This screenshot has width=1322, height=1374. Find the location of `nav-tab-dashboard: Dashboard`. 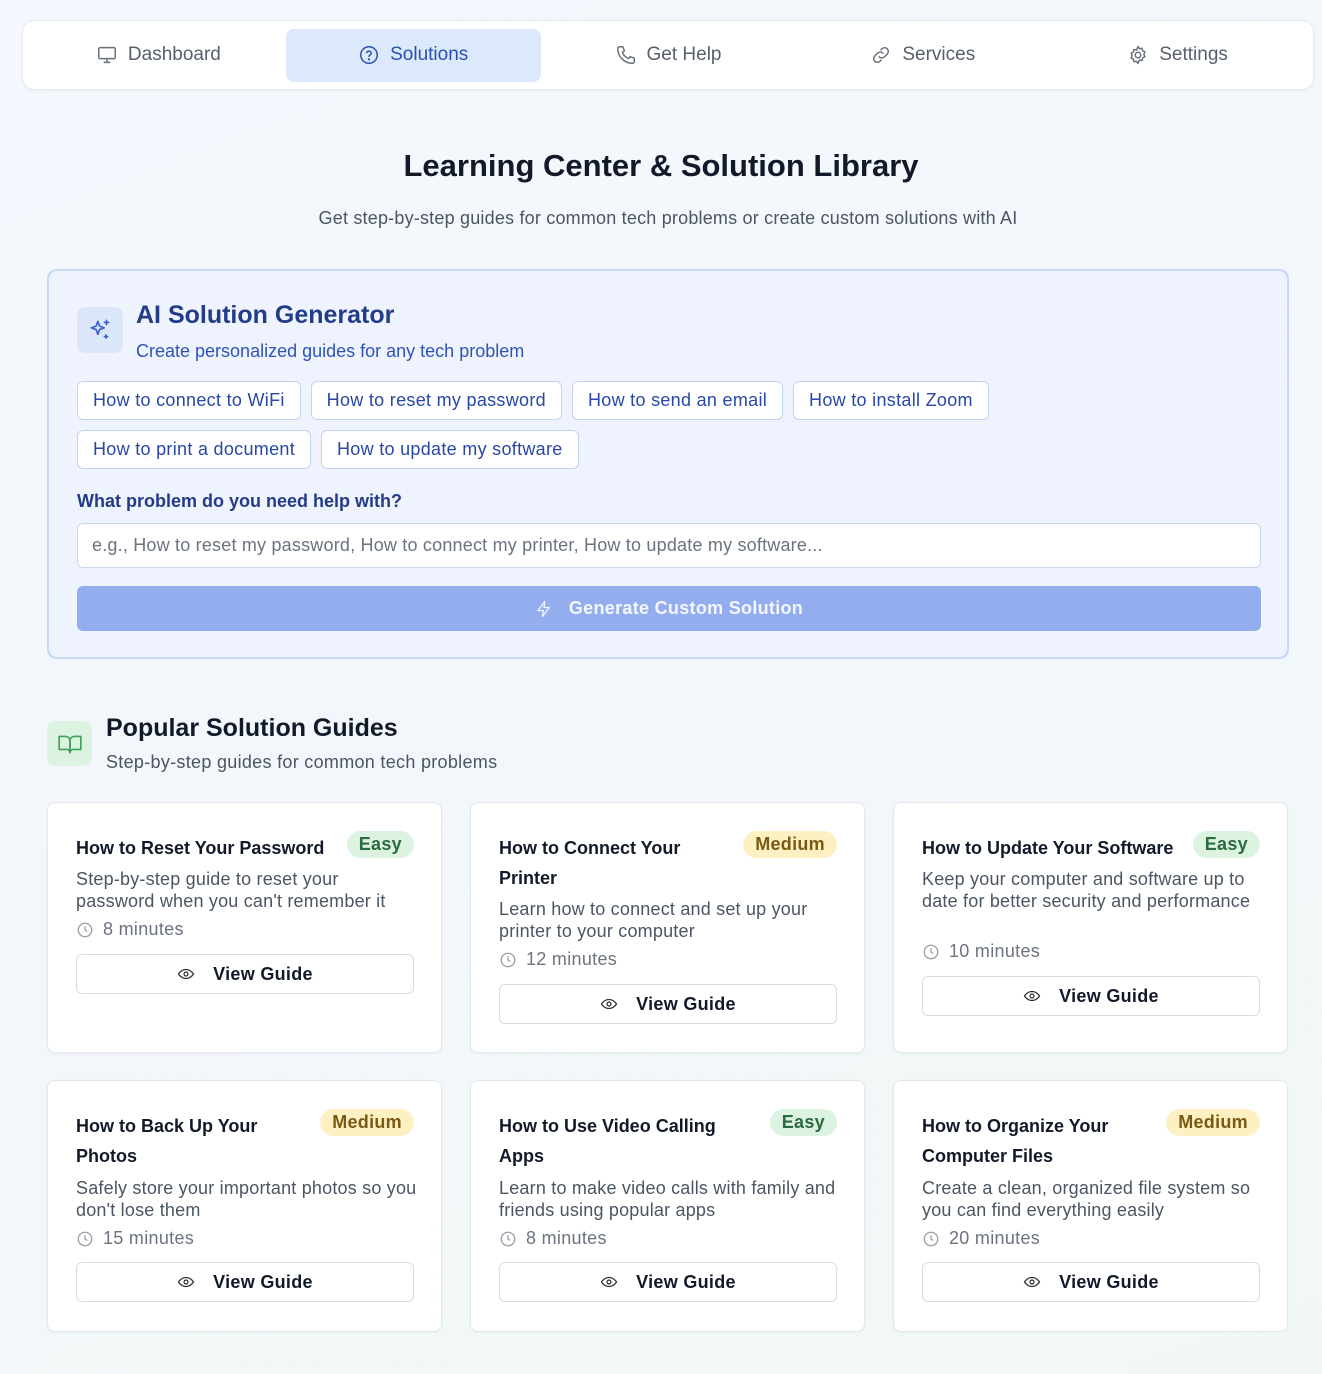

nav-tab-dashboard: Dashboard is located at coordinates (158, 55).